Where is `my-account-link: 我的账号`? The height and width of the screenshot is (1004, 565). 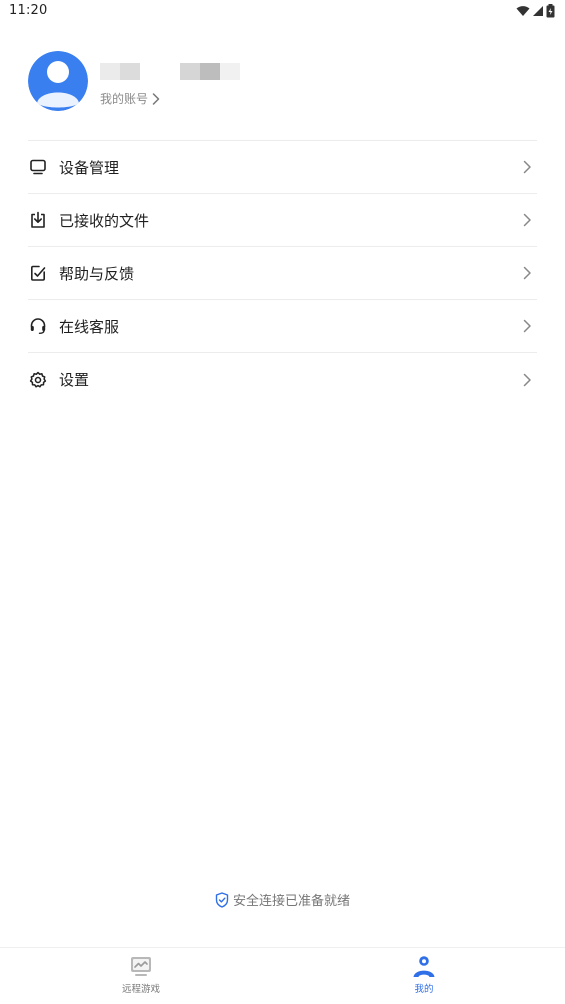
my-account-link: 我的账号 is located at coordinates (130, 98).